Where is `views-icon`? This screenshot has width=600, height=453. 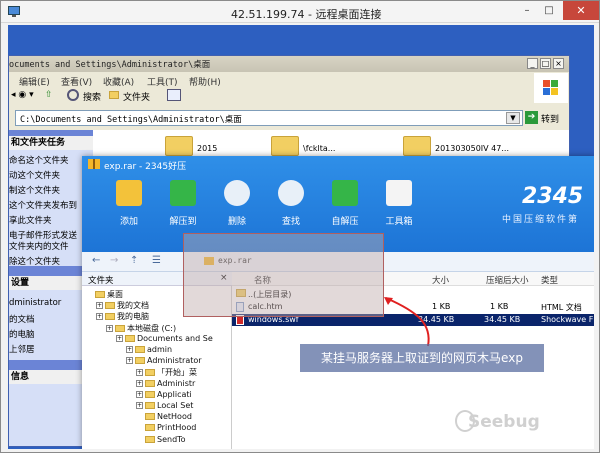 views-icon is located at coordinates (174, 95).